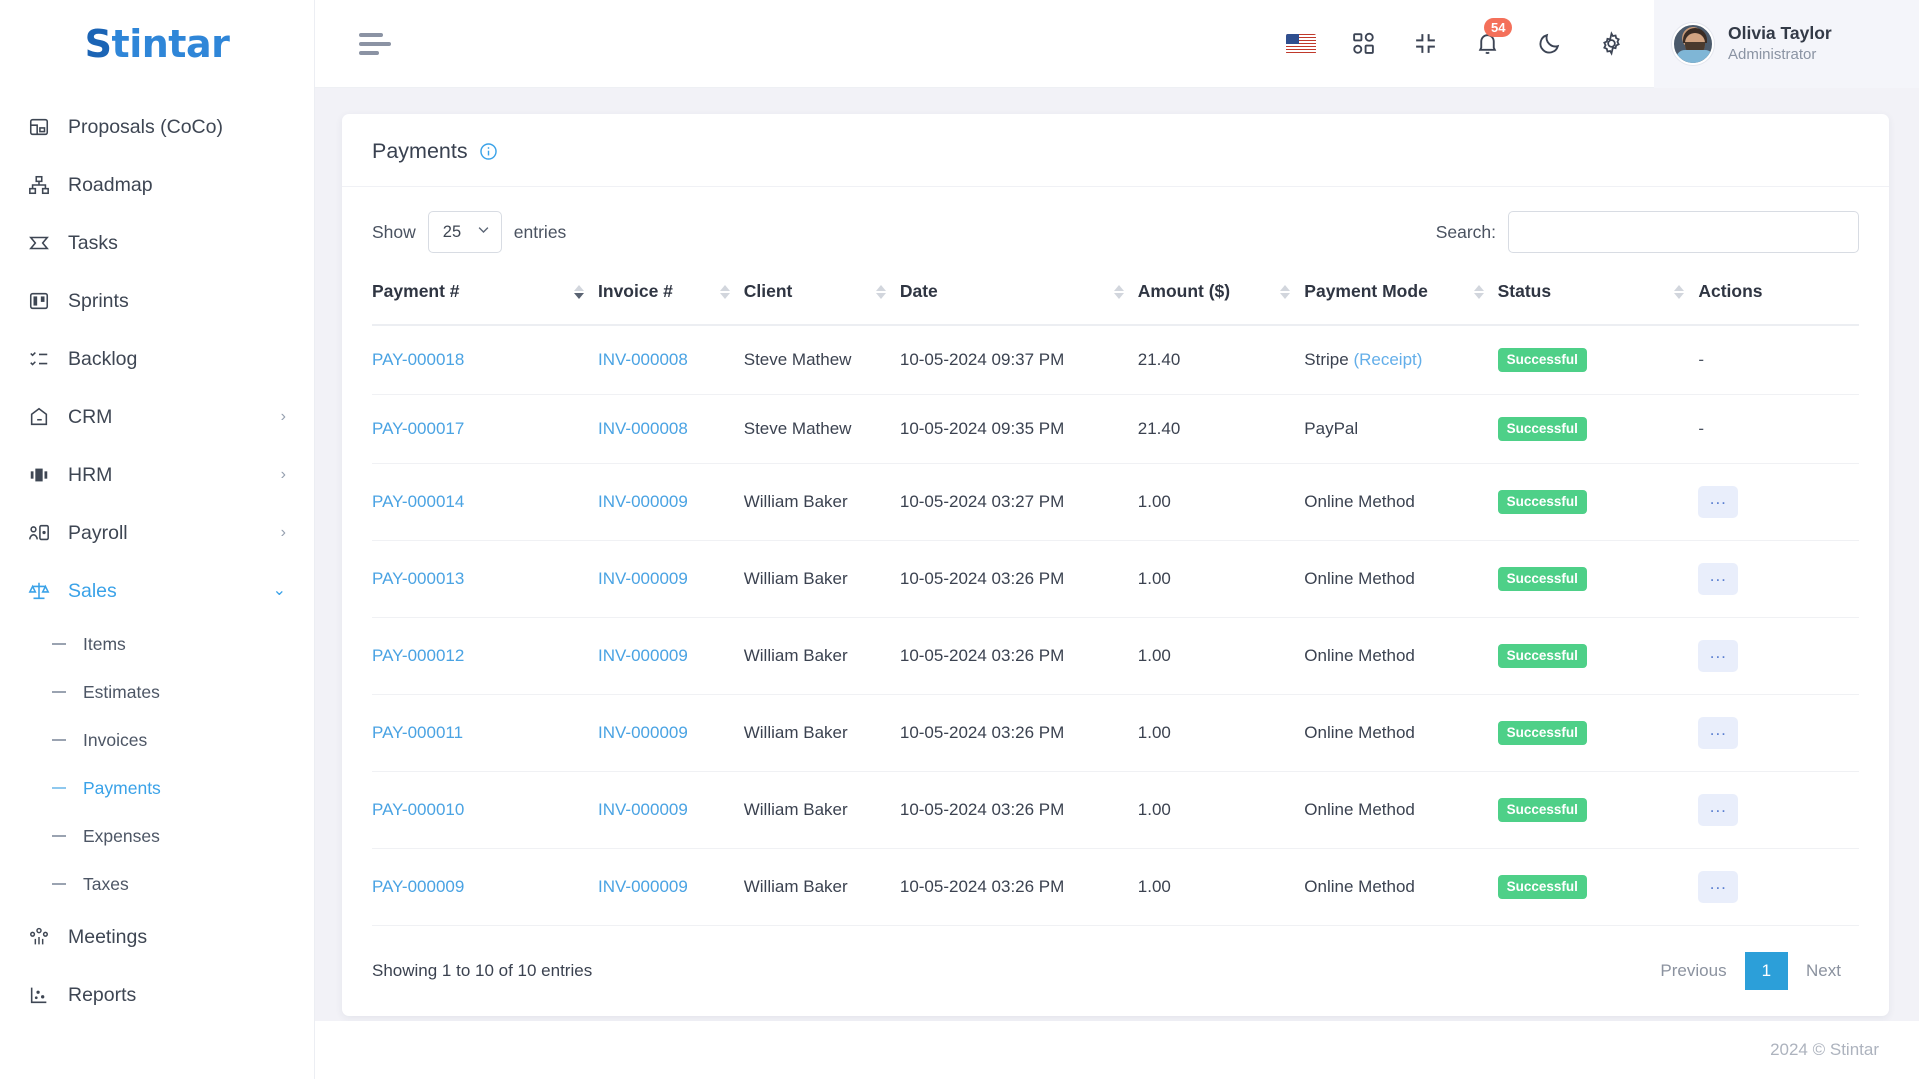 Image resolution: width=1919 pixels, height=1079 pixels. I want to click on sidebar-item-hrm: HRM ›, so click(157, 475).